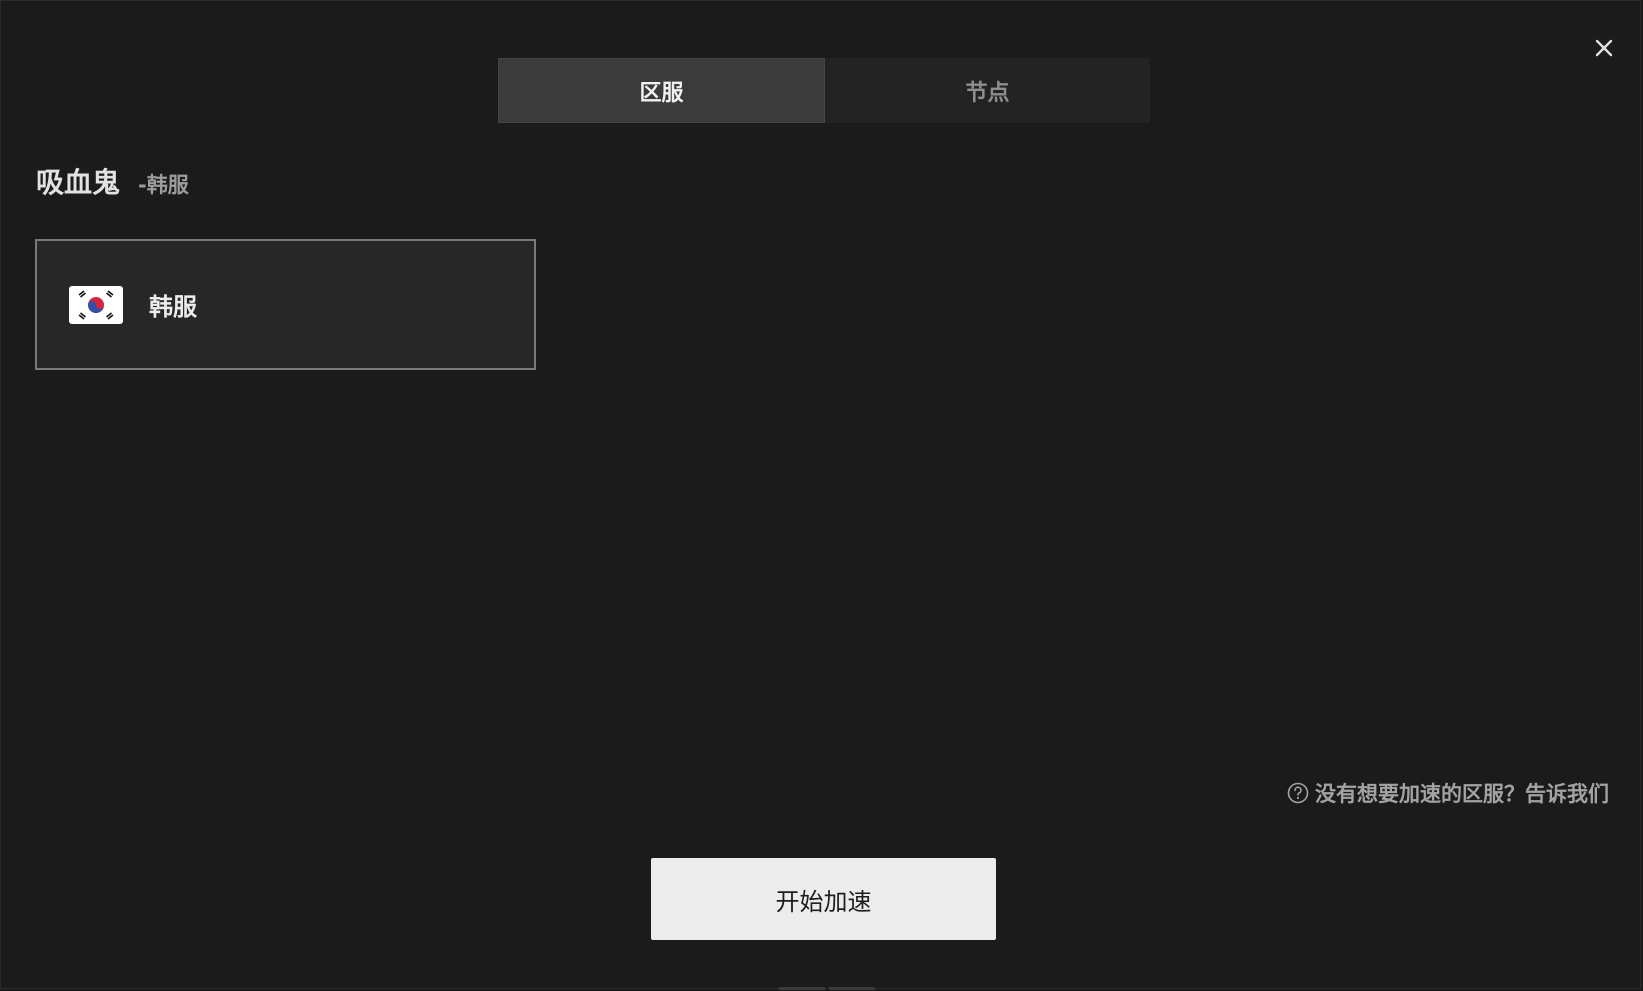 The image size is (1643, 991). I want to click on tab-bar: 区服 节点, so click(824, 90).